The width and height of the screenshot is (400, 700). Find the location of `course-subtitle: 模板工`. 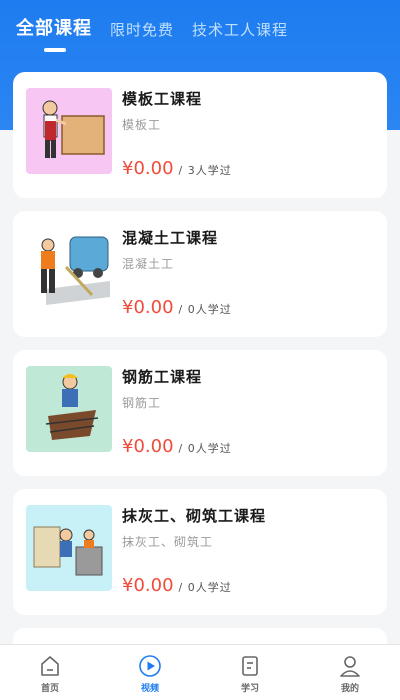

course-subtitle: 模板工 is located at coordinates (142, 125).